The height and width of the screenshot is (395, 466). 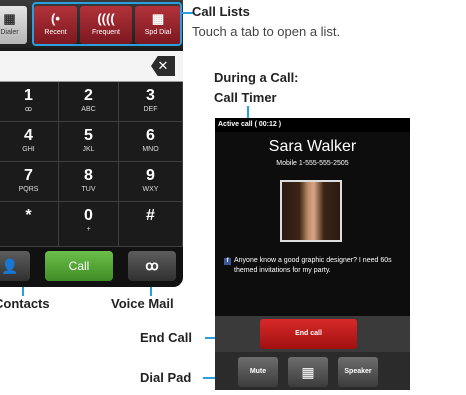 I want to click on voicemail-icon: ꝏ, so click(x=152, y=265).